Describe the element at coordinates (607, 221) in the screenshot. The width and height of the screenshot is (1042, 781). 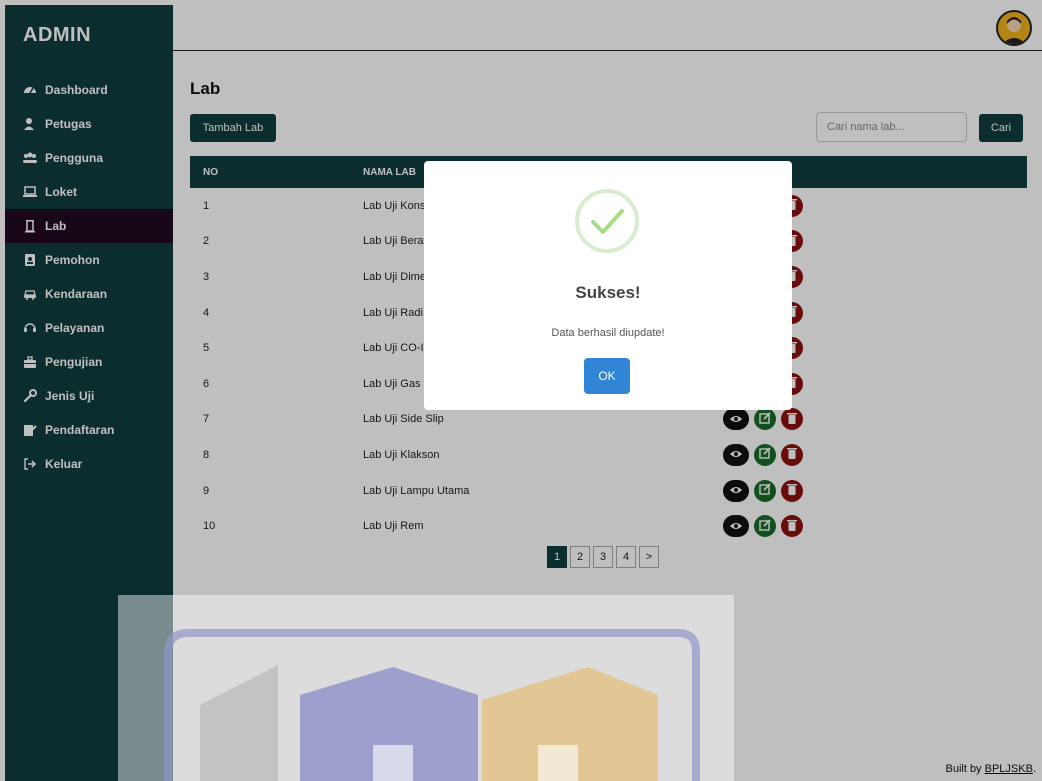
I see `checkmark-icon` at that location.